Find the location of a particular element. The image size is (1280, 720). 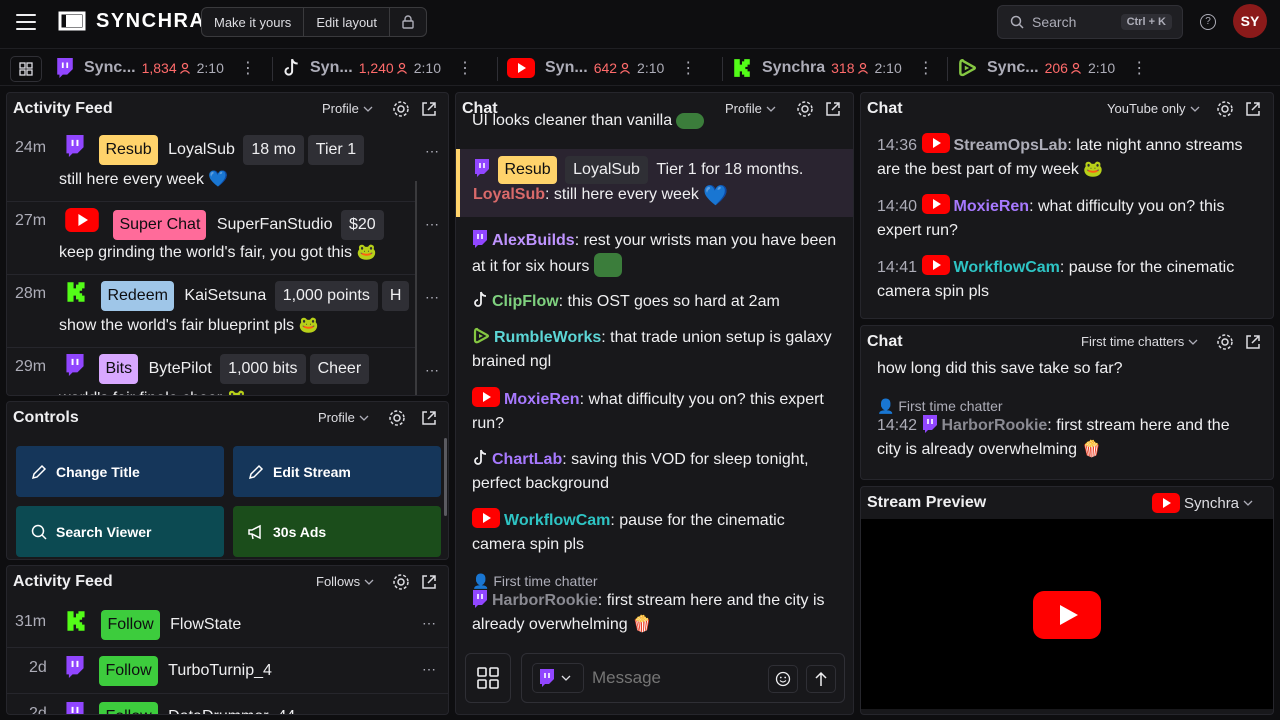

emoji-button is located at coordinates (783, 679).